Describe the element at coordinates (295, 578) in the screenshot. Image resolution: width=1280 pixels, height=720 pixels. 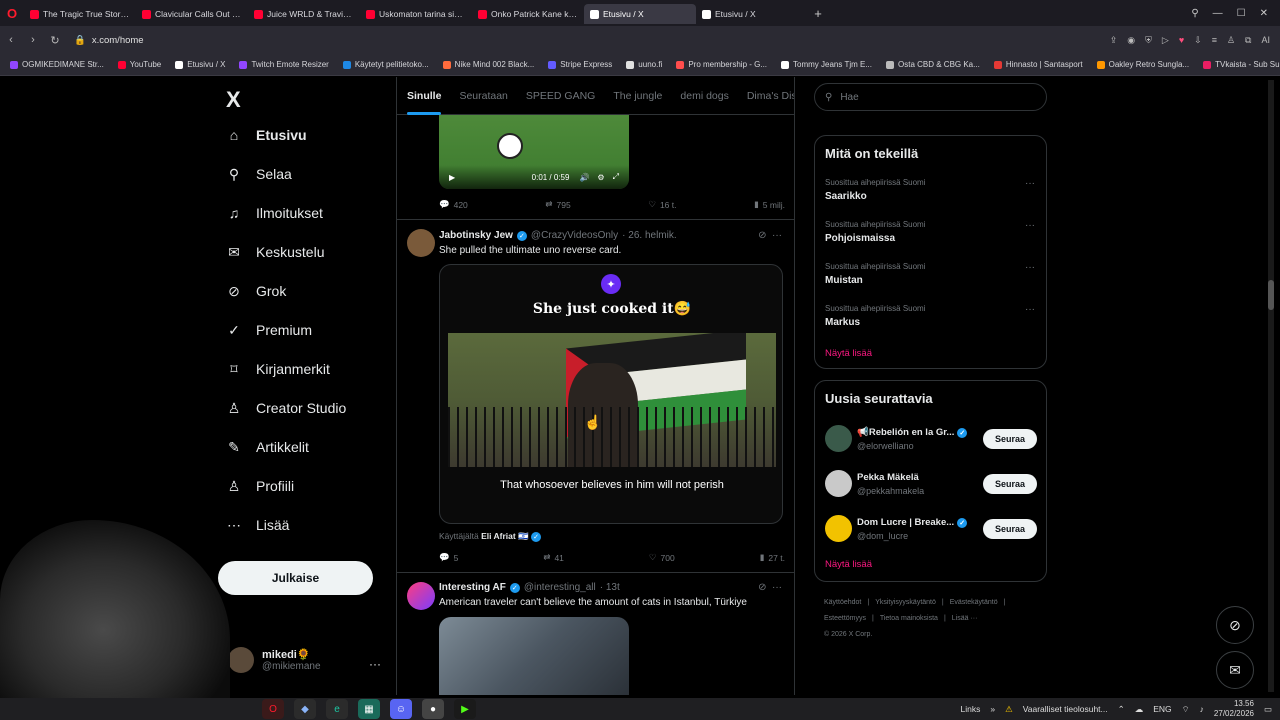
I see `post-button: Julkaise` at that location.